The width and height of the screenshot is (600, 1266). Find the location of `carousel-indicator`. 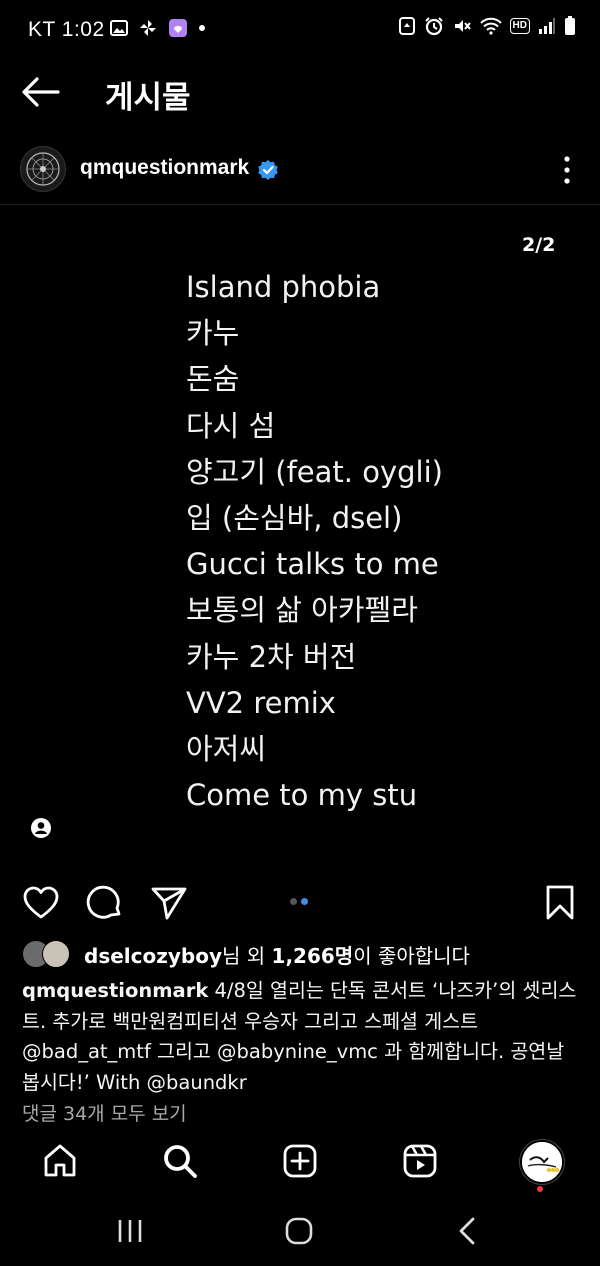

carousel-indicator is located at coordinates (299, 901).